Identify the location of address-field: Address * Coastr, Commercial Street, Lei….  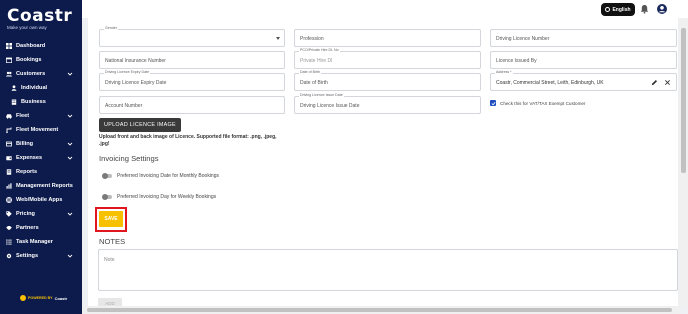
(583, 80).